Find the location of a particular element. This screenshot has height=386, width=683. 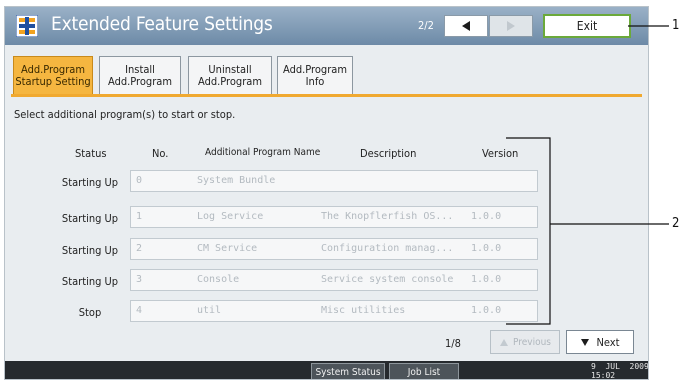

title-bar: Extended Feature Settings 2/2 Exit is located at coordinates (326, 26).